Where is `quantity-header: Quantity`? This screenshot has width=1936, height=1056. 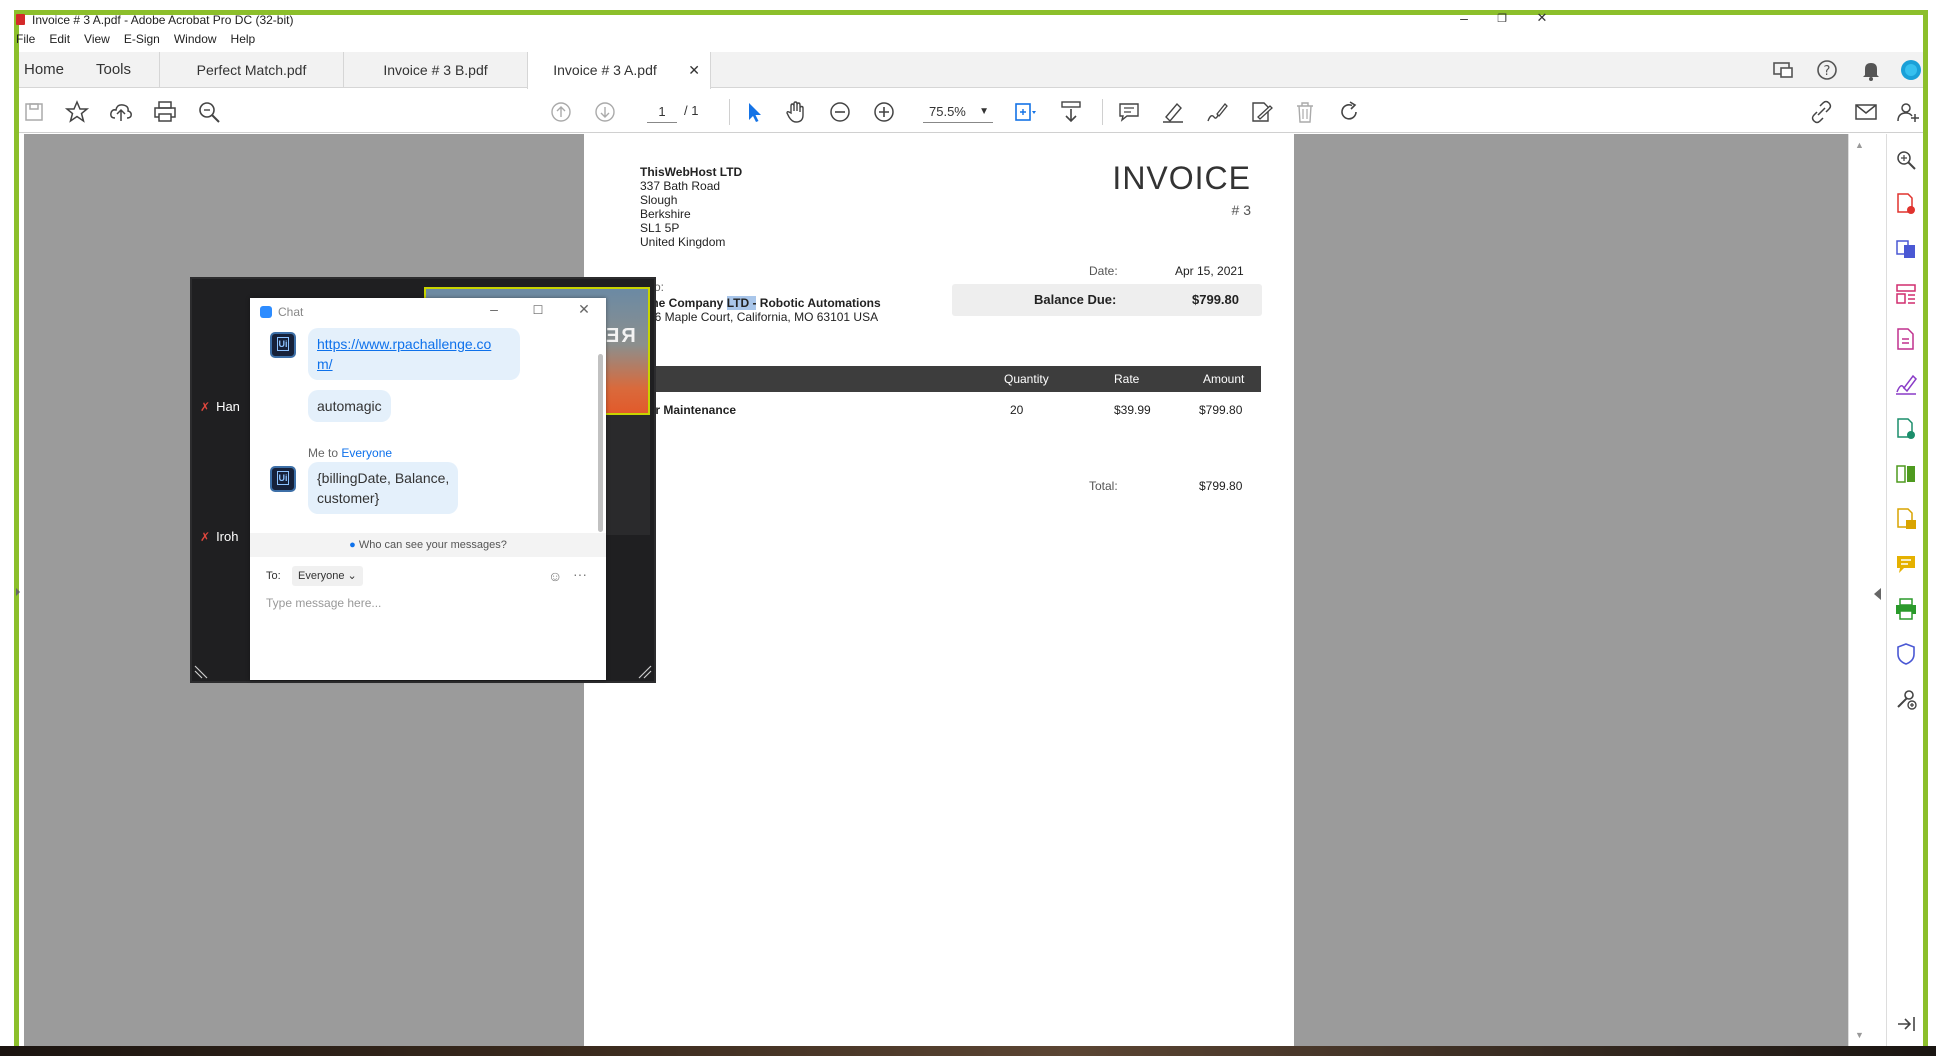
quantity-header: Quantity is located at coordinates (1026, 379).